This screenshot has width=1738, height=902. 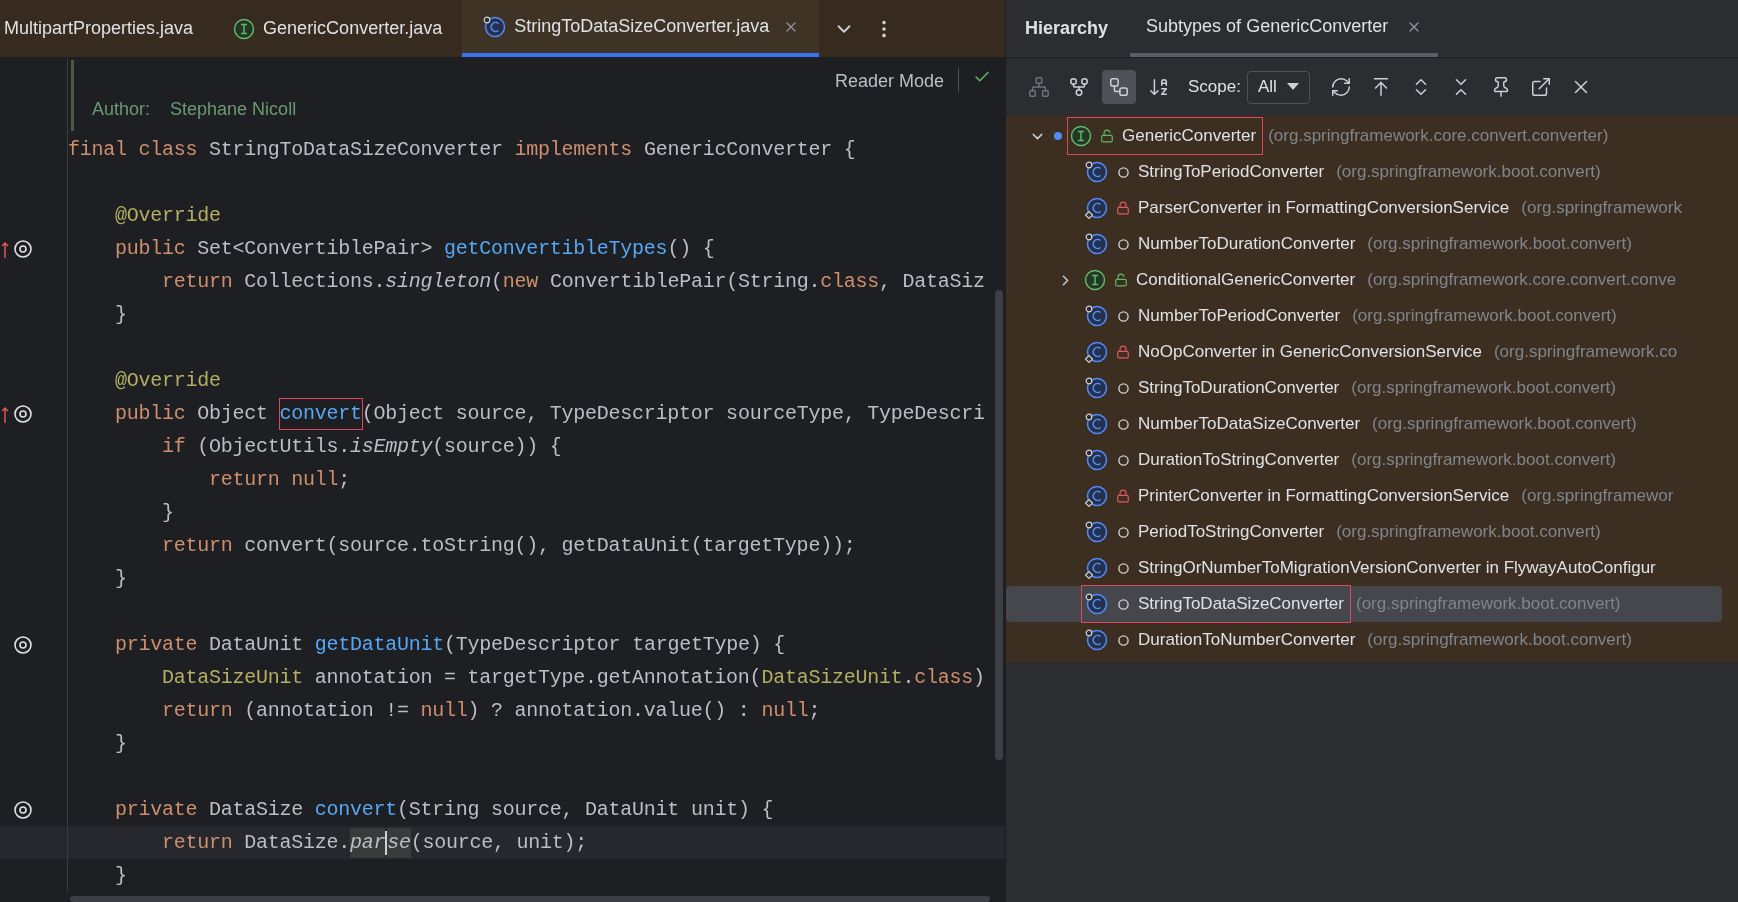 I want to click on hierarchy-tab: Subtypes of GenericConverter, so click(x=1284, y=28).